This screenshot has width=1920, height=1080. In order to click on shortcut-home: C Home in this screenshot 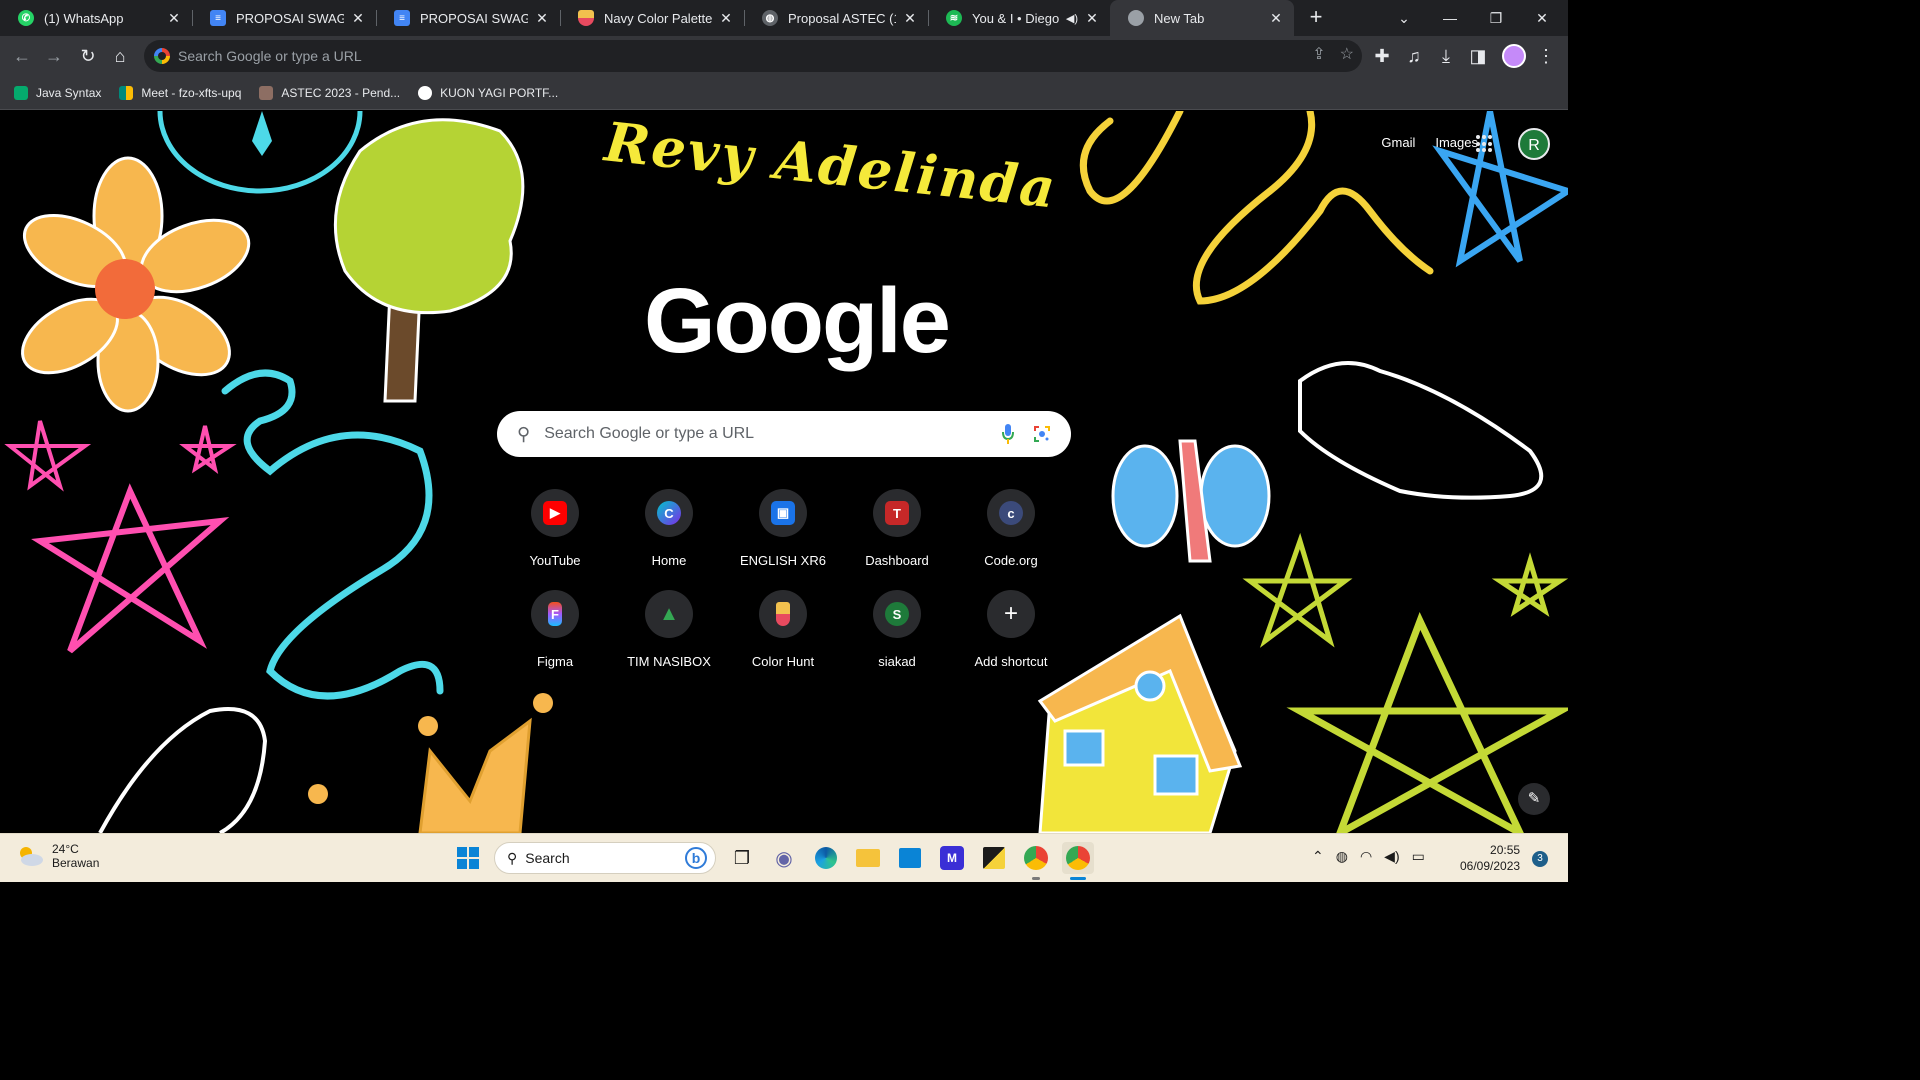, I will do `click(669, 528)`.